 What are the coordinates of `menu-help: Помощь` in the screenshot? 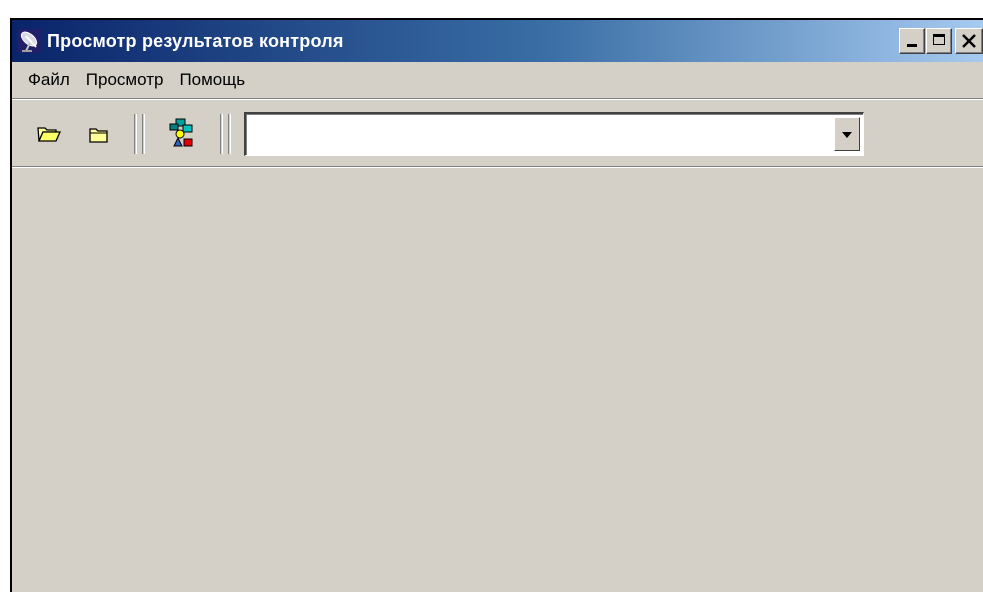 It's located at (212, 80).